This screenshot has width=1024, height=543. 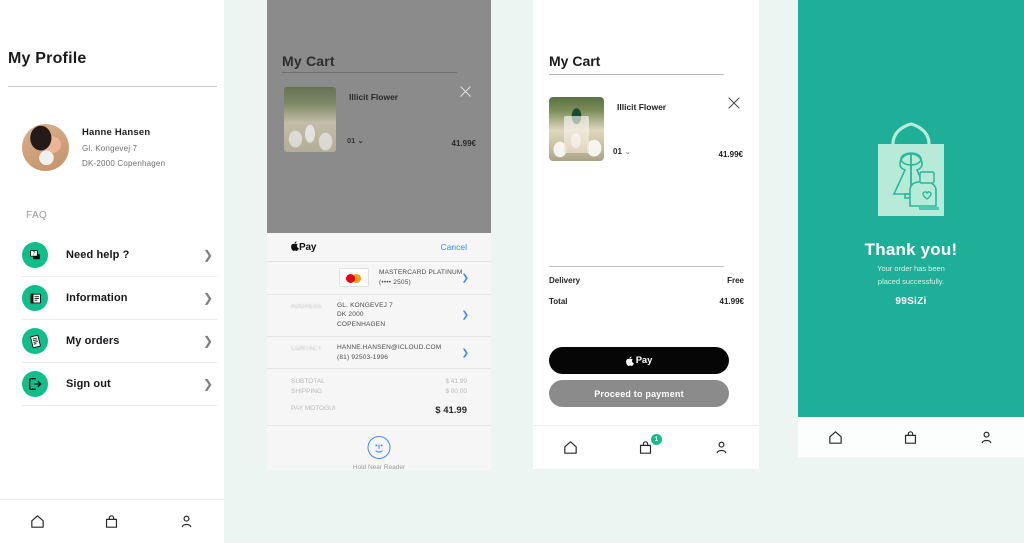 What do you see at coordinates (110, 148) in the screenshot?
I see `user-address-line-1: Gl. Kongevej 7` at bounding box center [110, 148].